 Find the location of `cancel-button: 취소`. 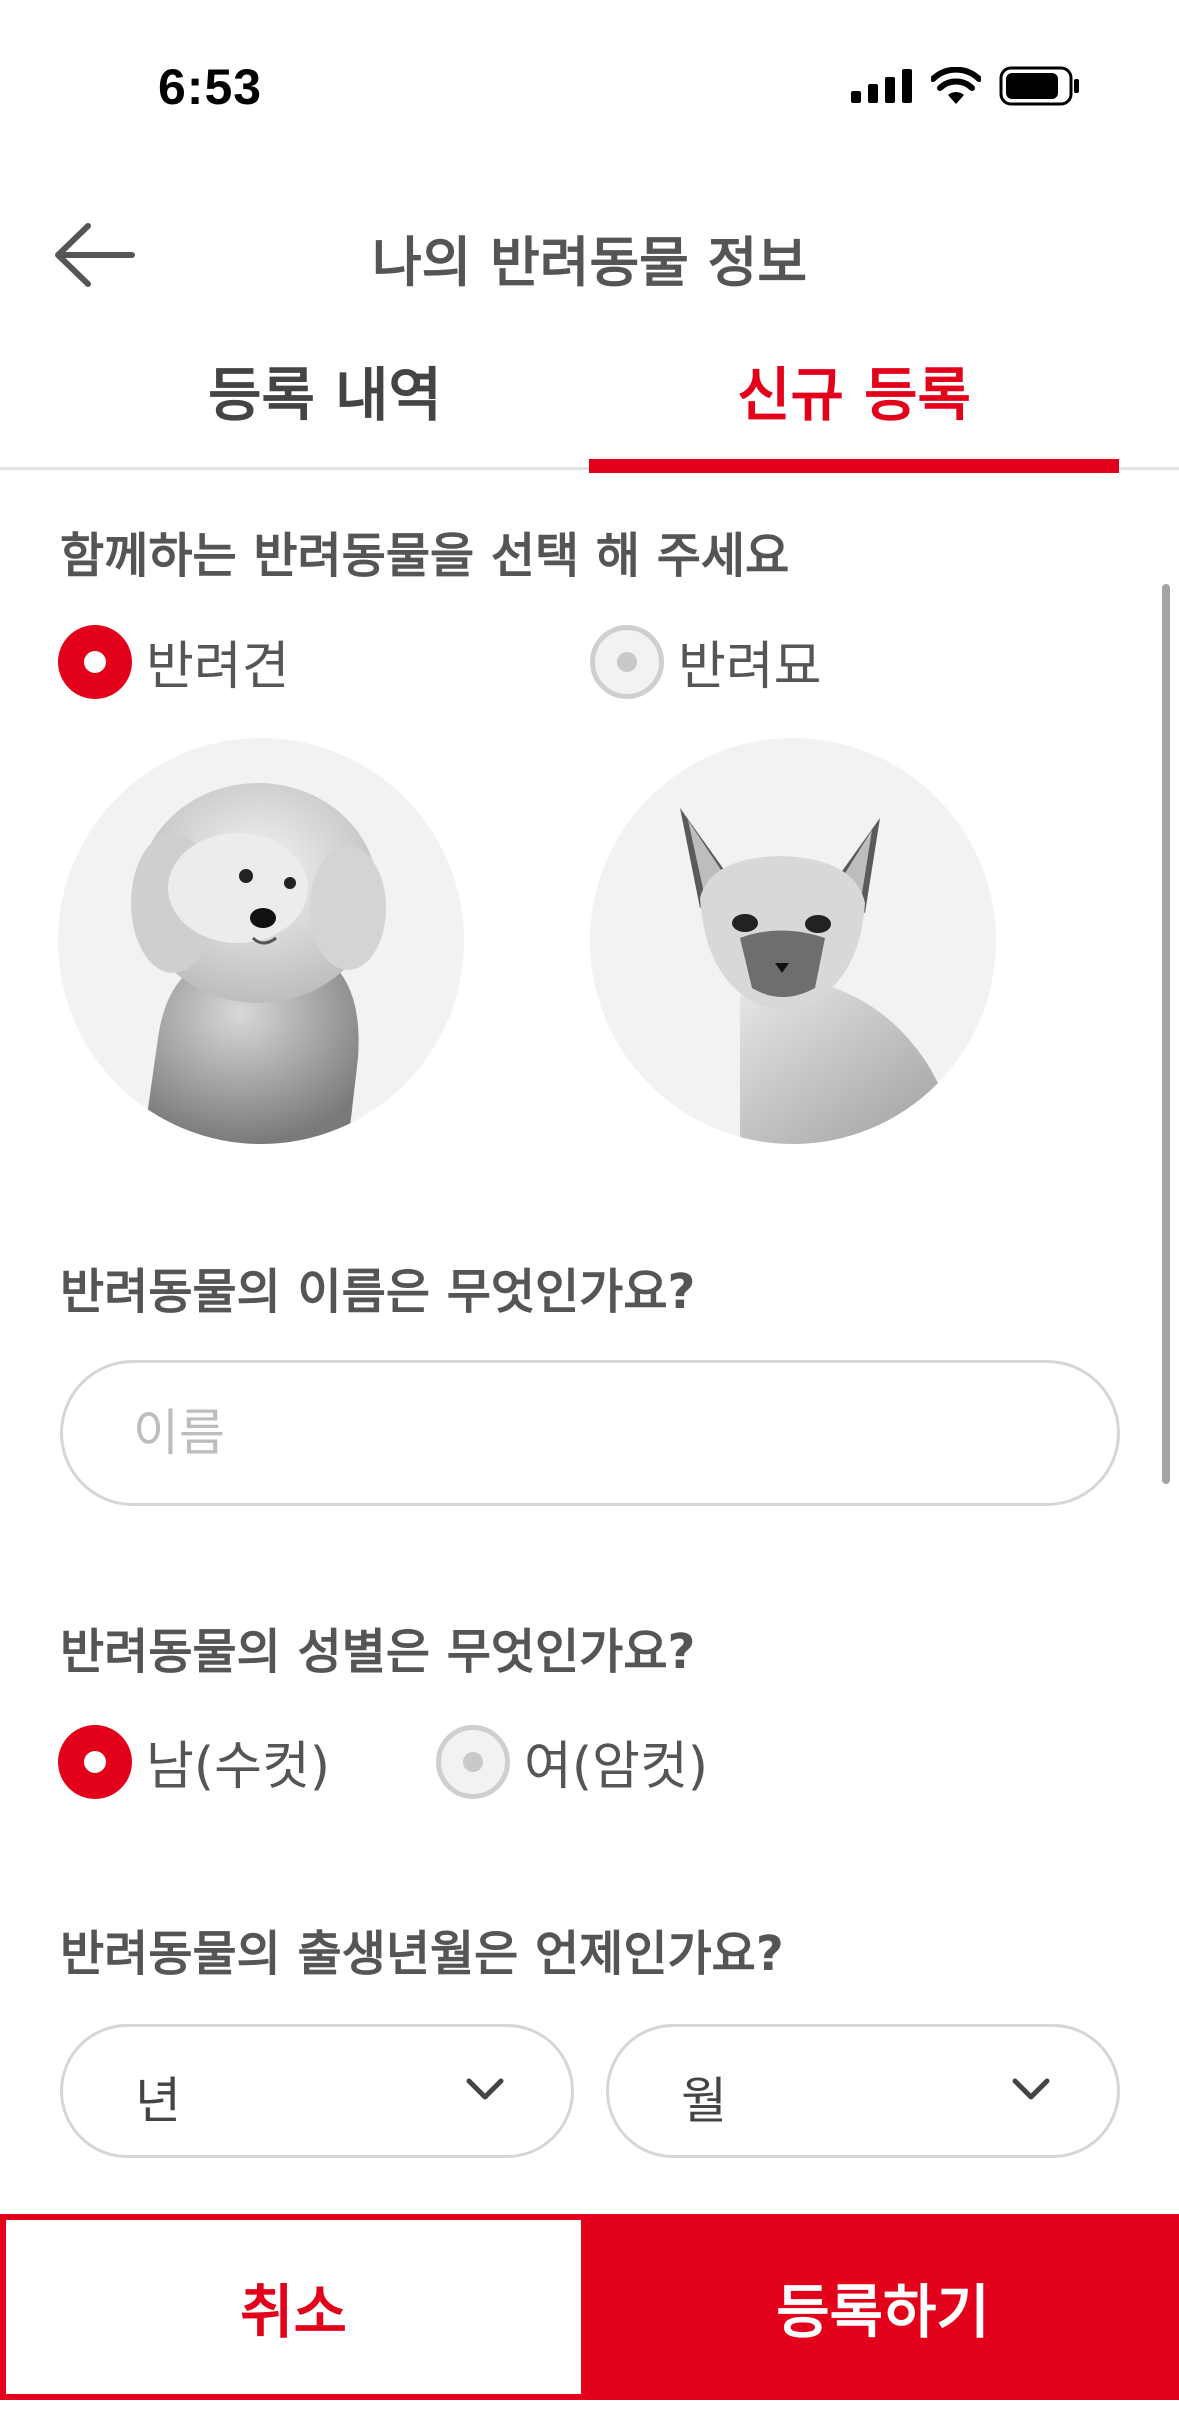

cancel-button: 취소 is located at coordinates (293, 2307).